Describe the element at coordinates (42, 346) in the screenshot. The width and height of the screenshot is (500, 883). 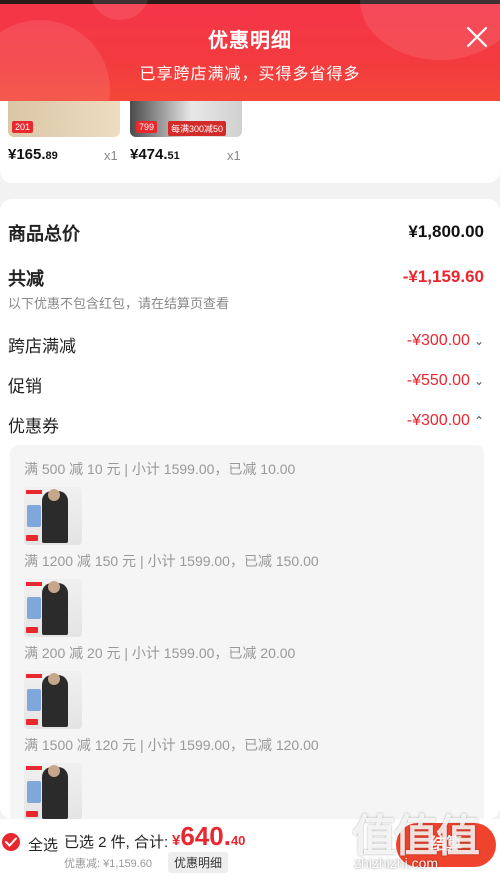
I see `cross-store-discount-label: 跨店满减` at that location.